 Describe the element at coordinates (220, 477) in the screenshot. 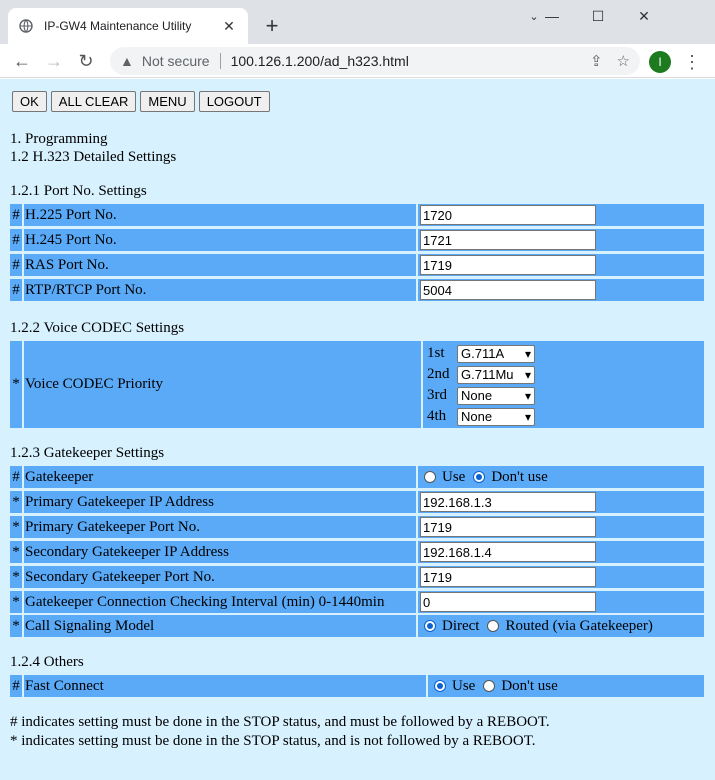

I see `setting-label: Gatekeeper` at that location.